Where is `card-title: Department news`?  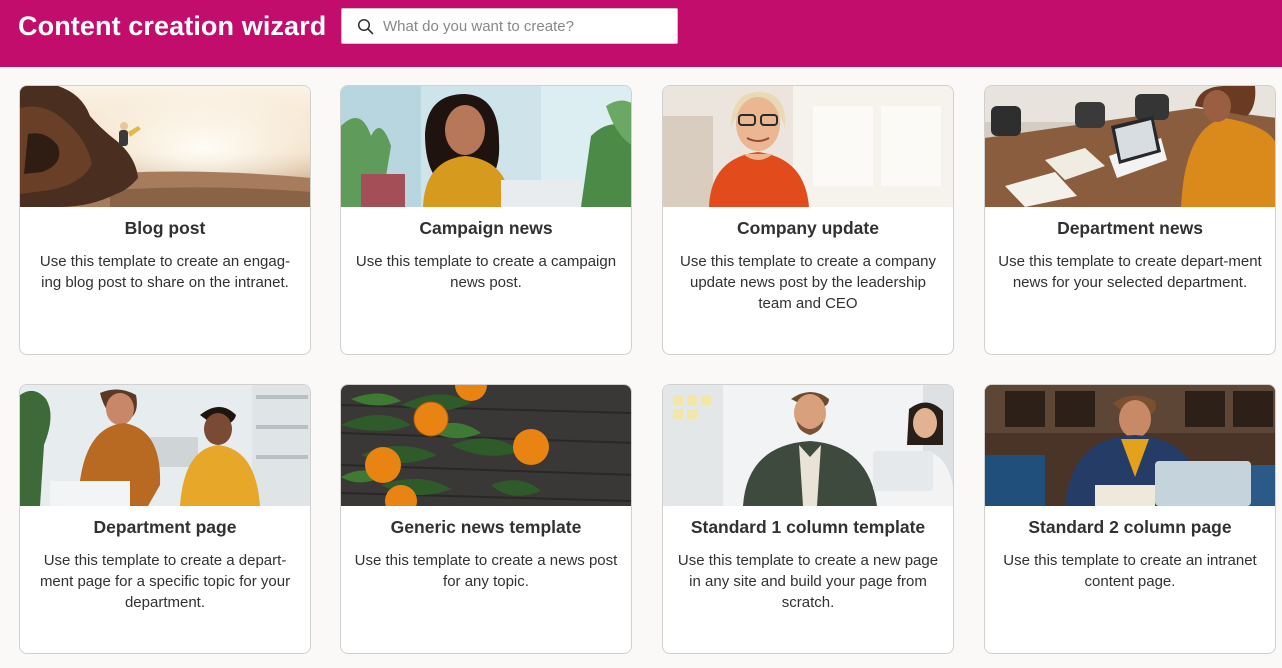 card-title: Department news is located at coordinates (1130, 228).